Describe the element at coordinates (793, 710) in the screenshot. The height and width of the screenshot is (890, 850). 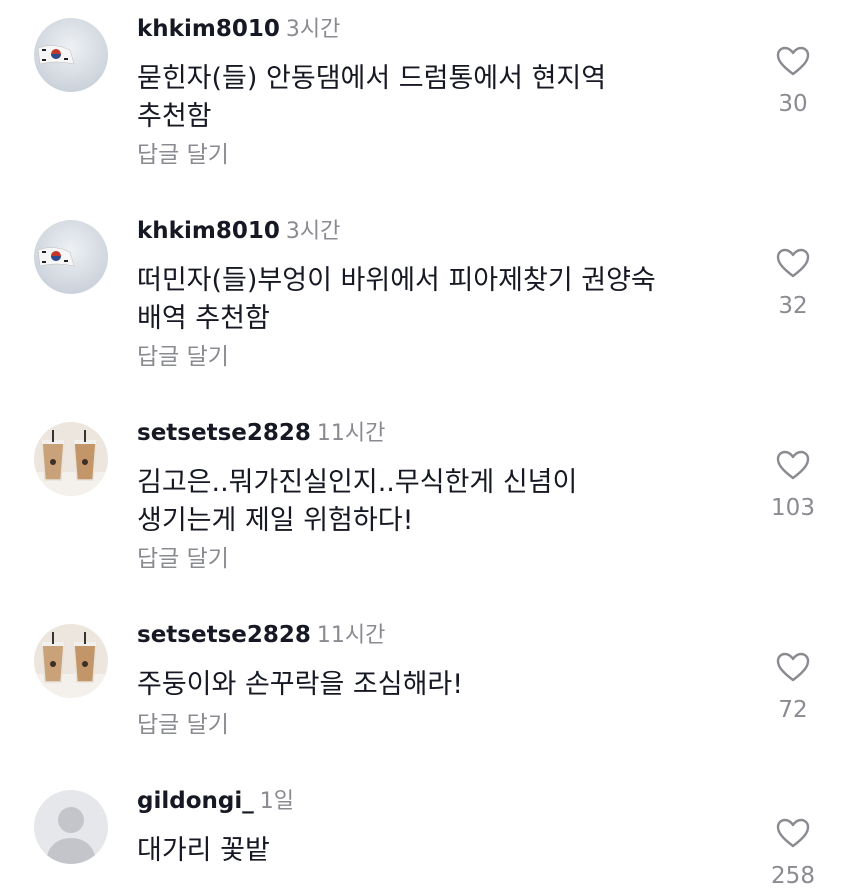
I see `like-count: 72` at that location.